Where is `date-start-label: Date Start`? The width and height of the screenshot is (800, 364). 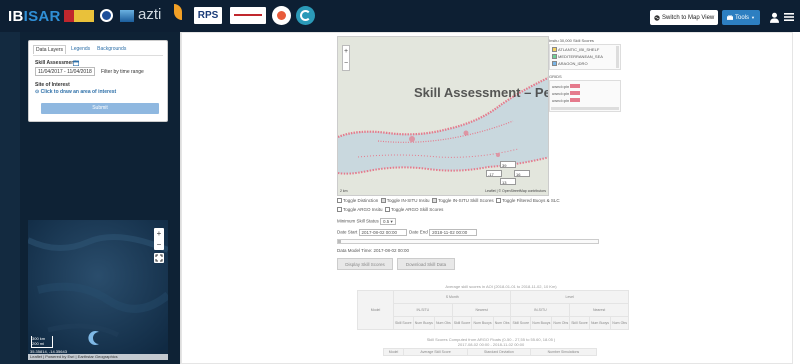
date-start-label: Date Start is located at coordinates (347, 232).